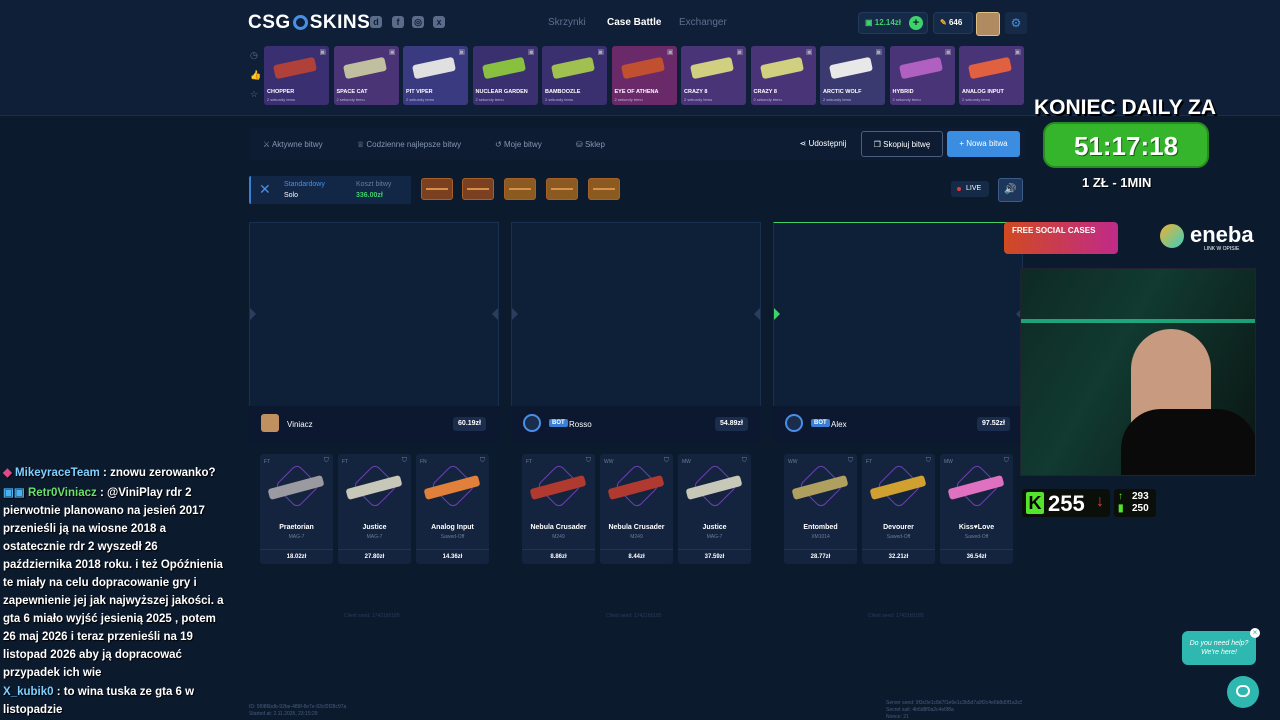  What do you see at coordinates (1255, 633) in the screenshot?
I see `close-icon: ×` at bounding box center [1255, 633].